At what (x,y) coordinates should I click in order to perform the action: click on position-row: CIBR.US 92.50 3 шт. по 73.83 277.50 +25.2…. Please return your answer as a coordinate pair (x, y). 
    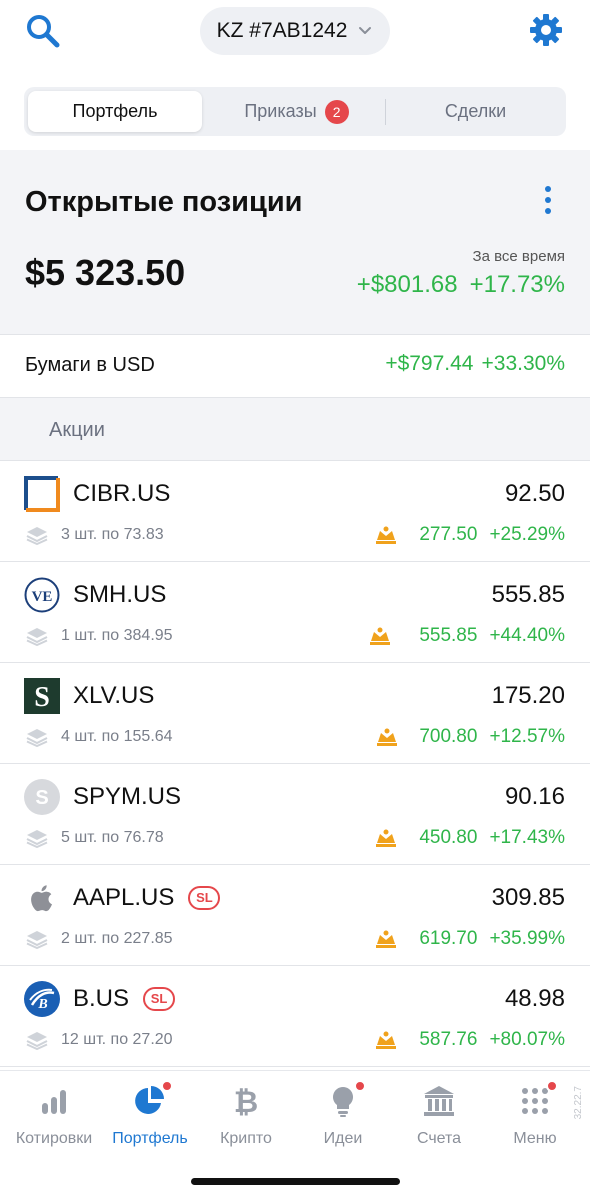
    Looking at the image, I should click on (295, 511).